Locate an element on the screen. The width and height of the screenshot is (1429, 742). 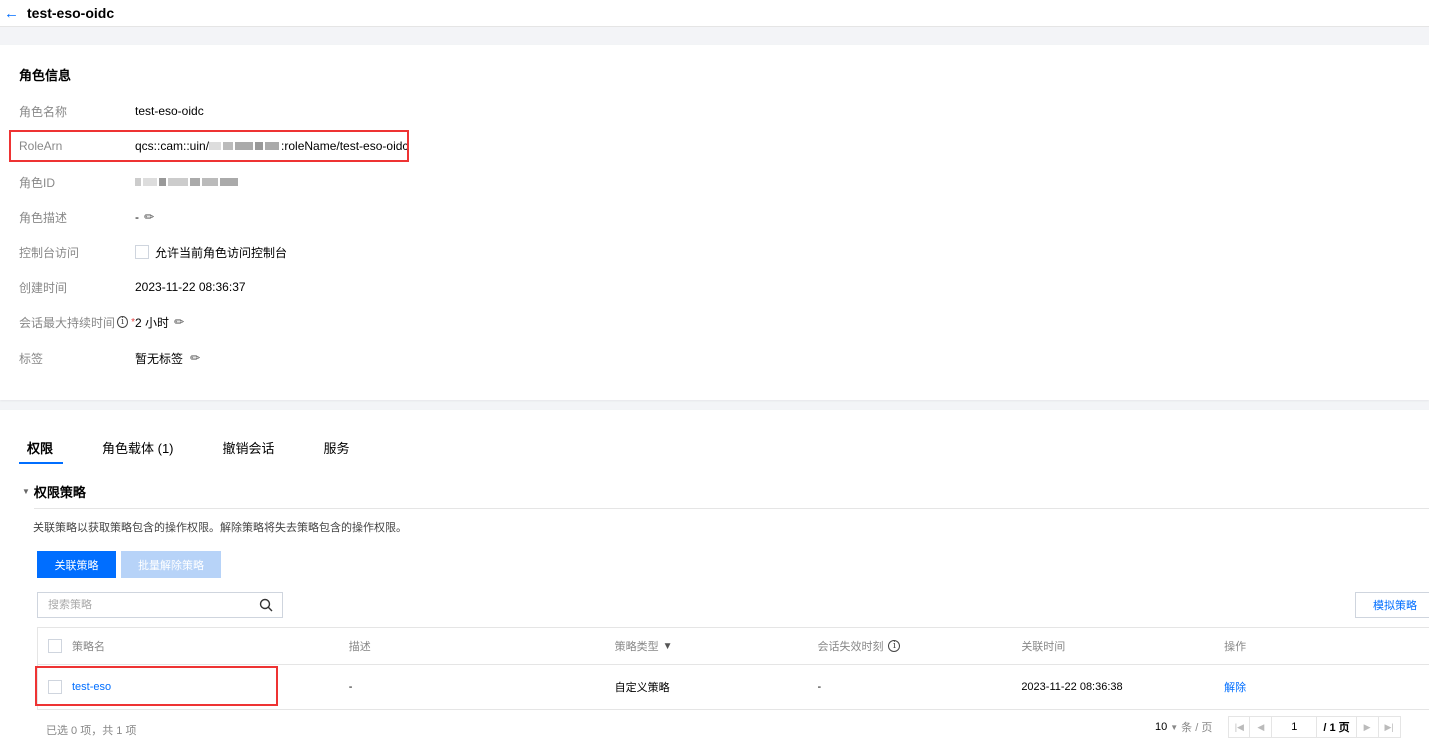
field-label: 角色ID is located at coordinates (37, 182).